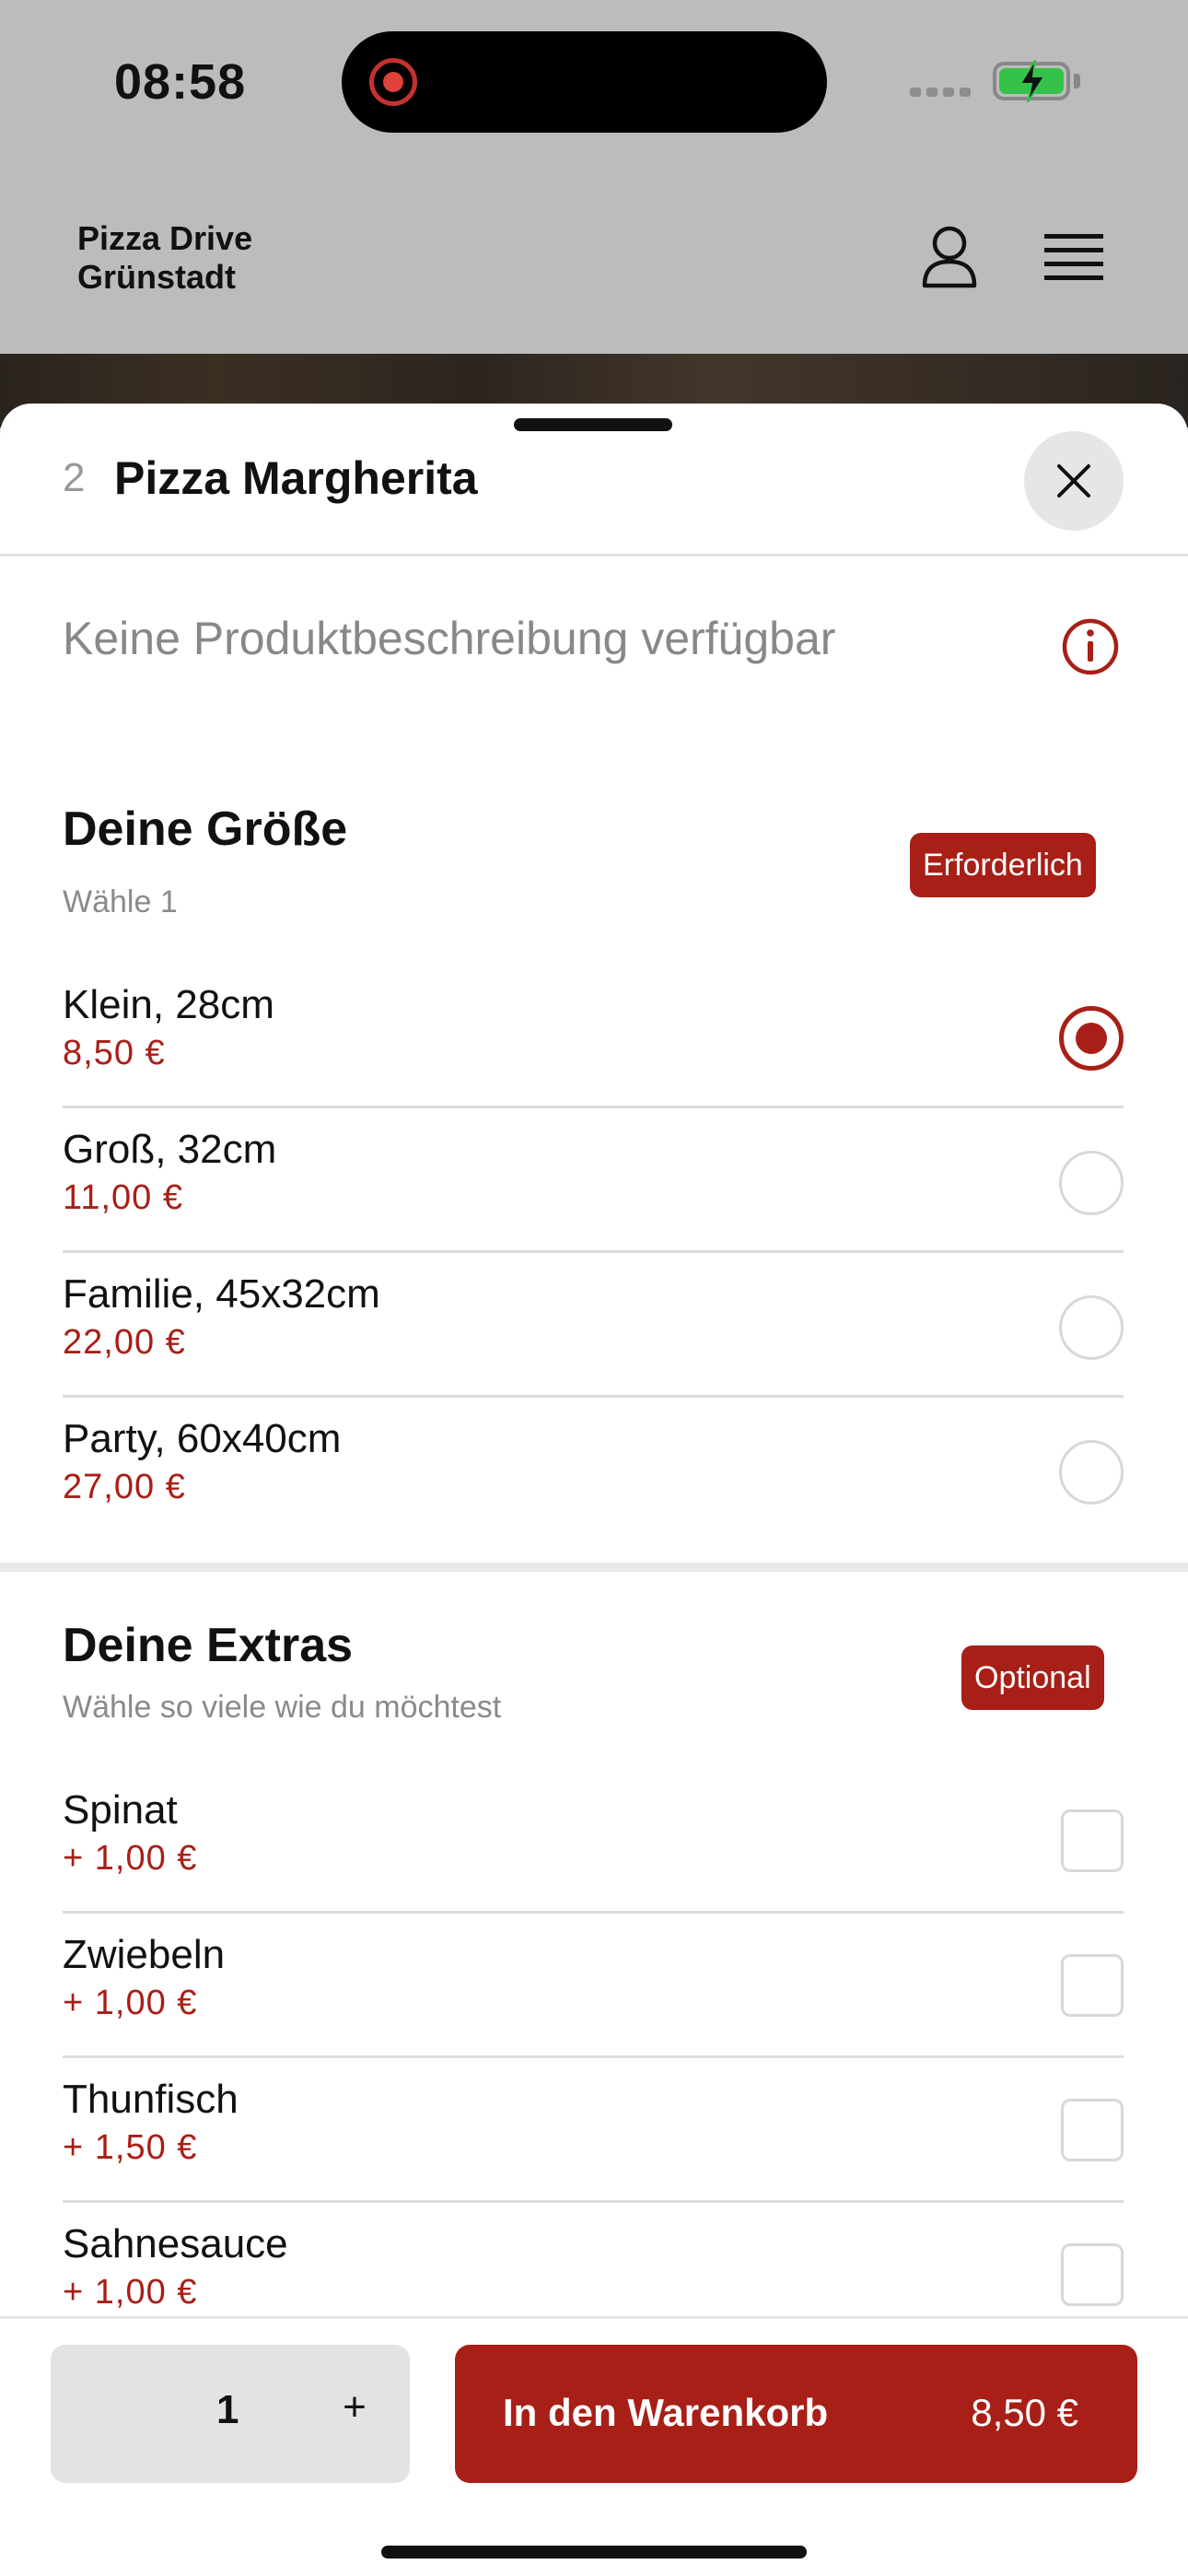 This screenshot has height=2576, width=1188. Describe the element at coordinates (124, 1487) in the screenshot. I see `option-price: 27,00 €` at that location.